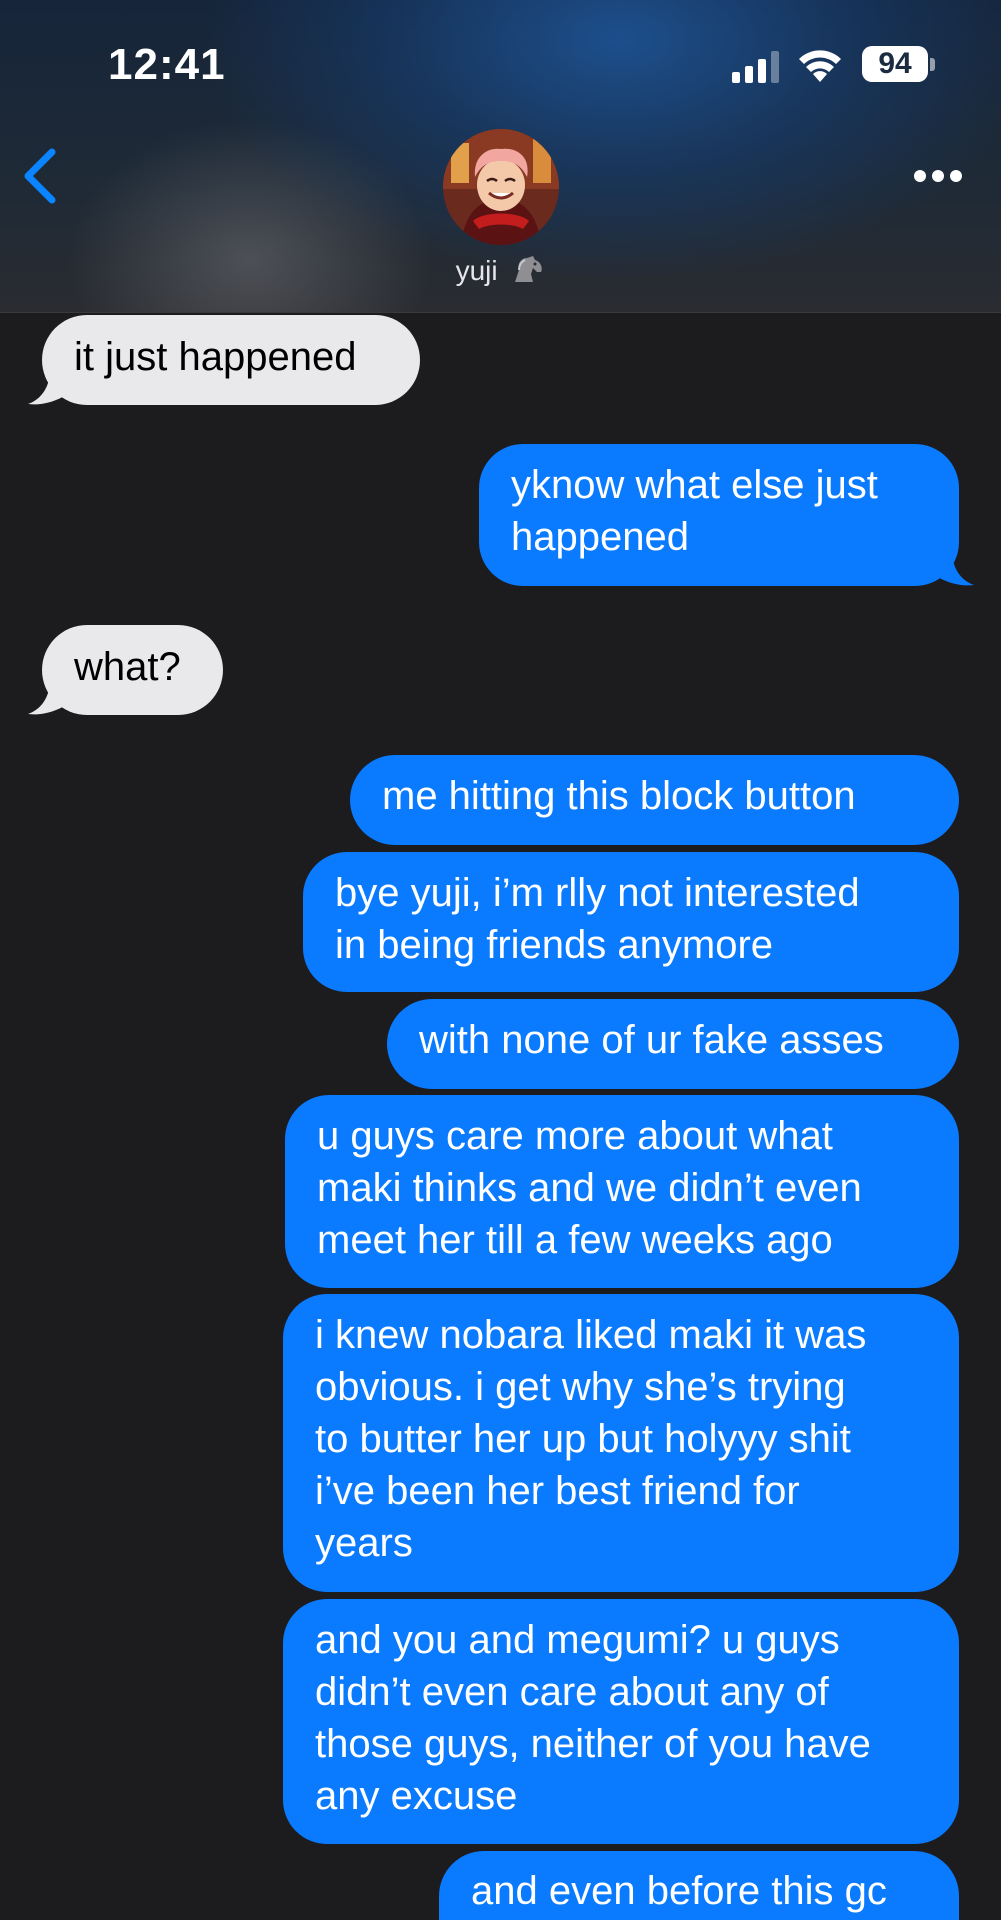 The height and width of the screenshot is (1920, 1001). What do you see at coordinates (476, 270) in the screenshot?
I see `contact-name: yuji` at bounding box center [476, 270].